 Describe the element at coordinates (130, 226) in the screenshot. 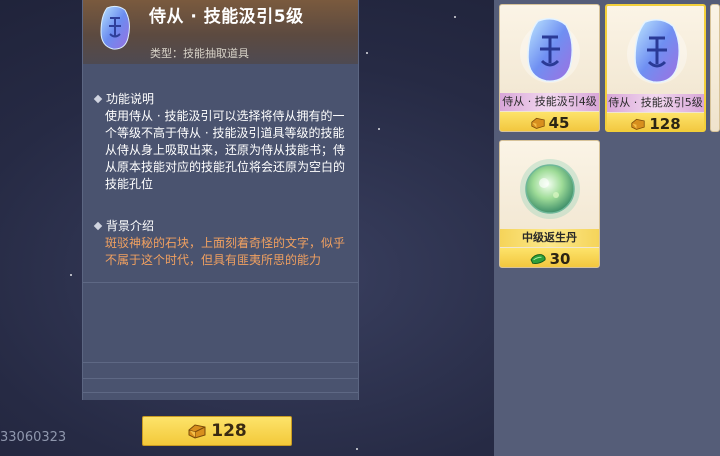

I see `background-heading: 背景介绍` at that location.